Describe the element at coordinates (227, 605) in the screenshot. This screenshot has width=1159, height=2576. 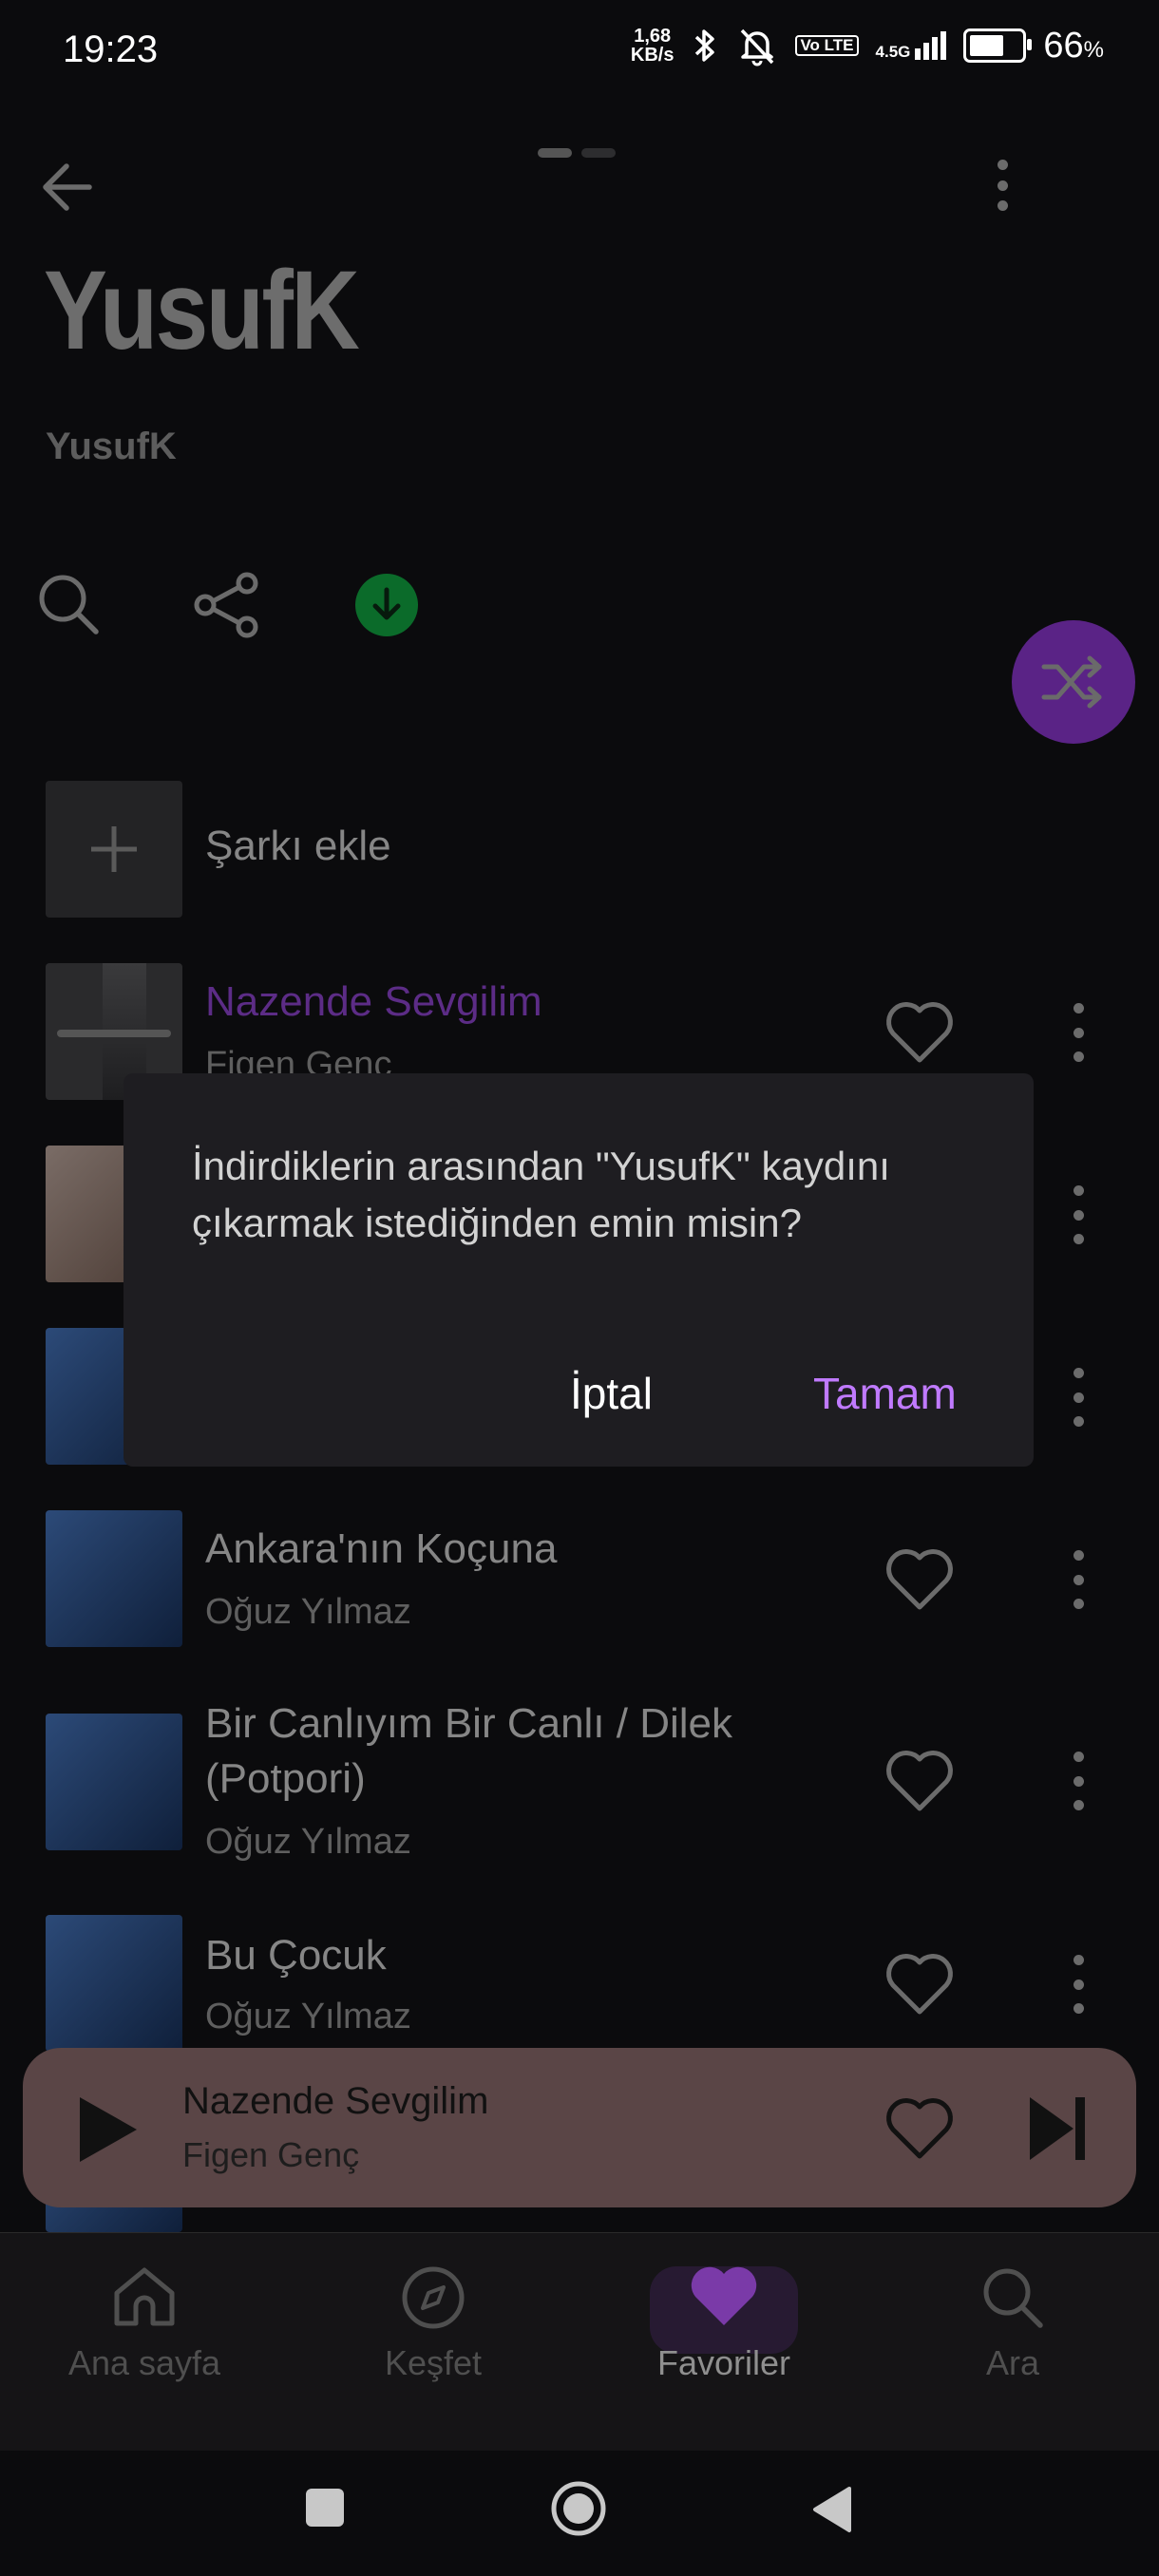
I see `share-icon` at that location.